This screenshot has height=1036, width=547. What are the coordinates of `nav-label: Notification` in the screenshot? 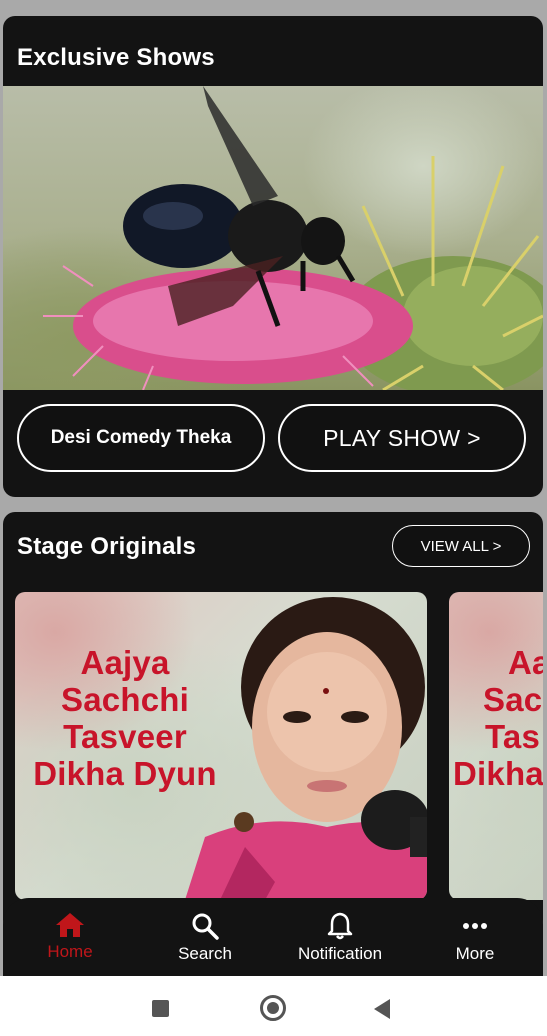 It's located at (340, 953).